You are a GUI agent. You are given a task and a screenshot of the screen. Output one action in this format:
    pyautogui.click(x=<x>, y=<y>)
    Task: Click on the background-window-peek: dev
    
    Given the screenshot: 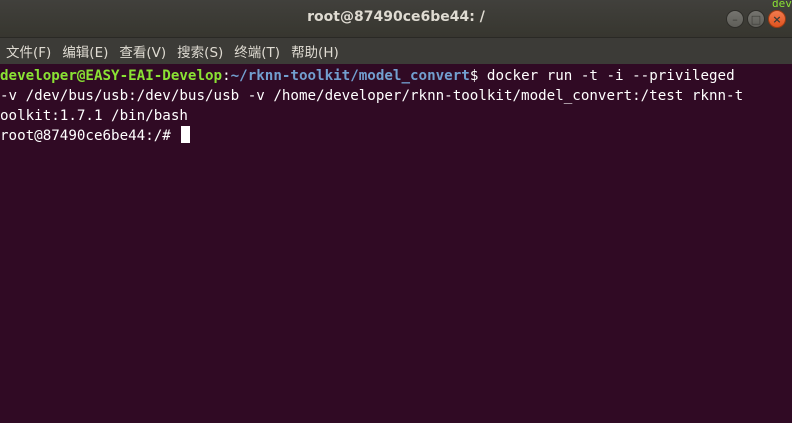 What is the action you would take?
    pyautogui.click(x=782, y=4)
    